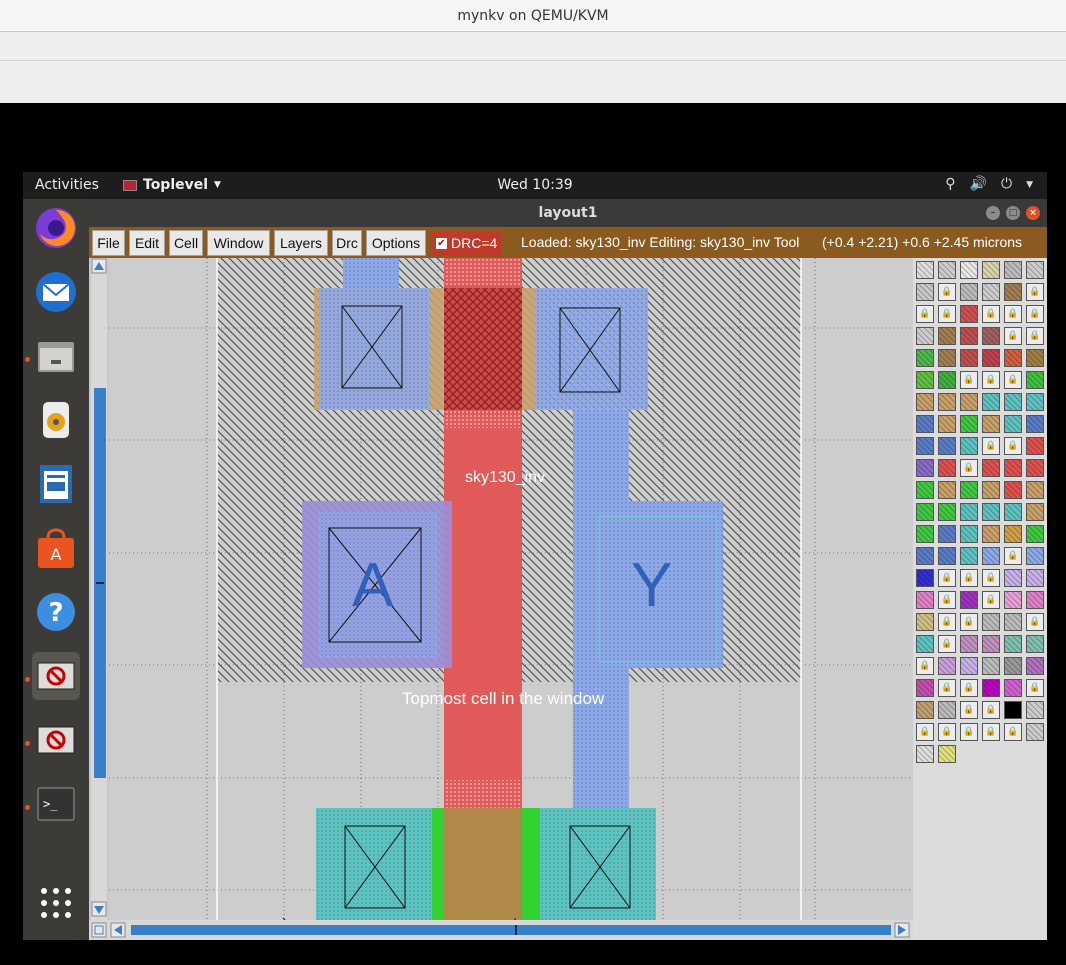 Image resolution: width=1066 pixels, height=965 pixels. What do you see at coordinates (56, 903) in the screenshot?
I see `show-applications-icon` at bounding box center [56, 903].